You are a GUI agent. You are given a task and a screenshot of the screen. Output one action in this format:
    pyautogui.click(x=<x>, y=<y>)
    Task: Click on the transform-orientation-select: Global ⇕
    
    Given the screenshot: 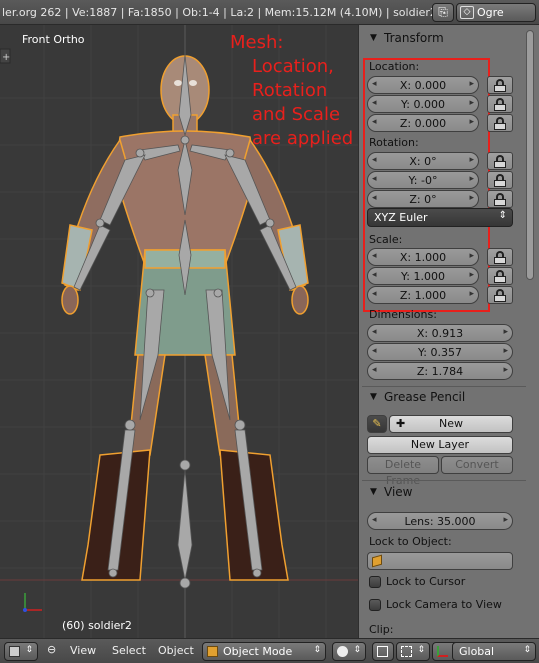 What is the action you would take?
    pyautogui.click(x=494, y=651)
    